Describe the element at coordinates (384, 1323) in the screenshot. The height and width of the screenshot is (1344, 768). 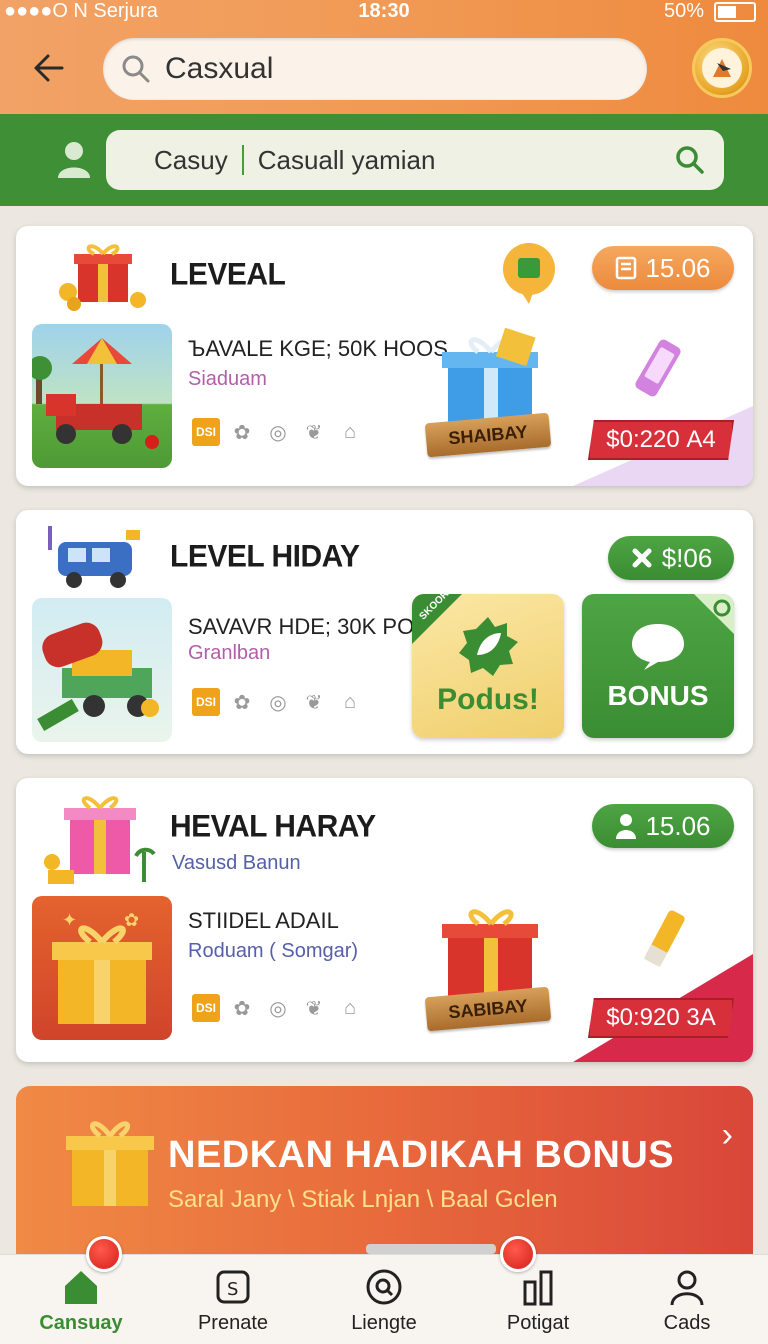
I see `nav-label: Liengte` at that location.